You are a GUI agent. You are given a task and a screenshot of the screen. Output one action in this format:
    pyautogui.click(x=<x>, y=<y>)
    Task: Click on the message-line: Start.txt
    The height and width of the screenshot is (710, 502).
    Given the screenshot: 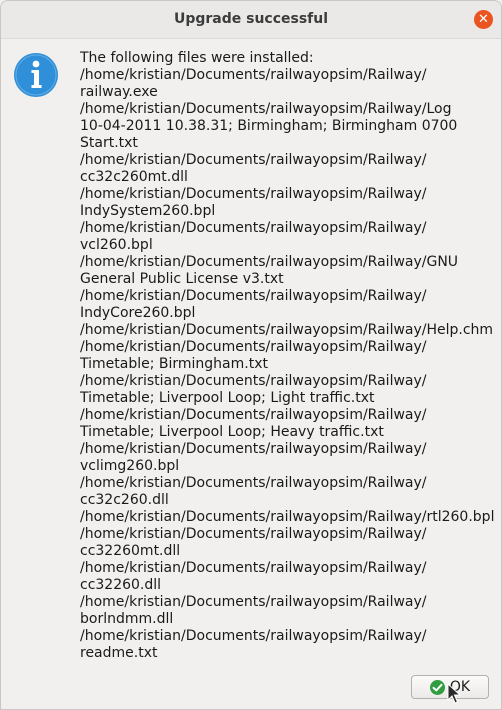 What is the action you would take?
    pyautogui.click(x=109, y=143)
    